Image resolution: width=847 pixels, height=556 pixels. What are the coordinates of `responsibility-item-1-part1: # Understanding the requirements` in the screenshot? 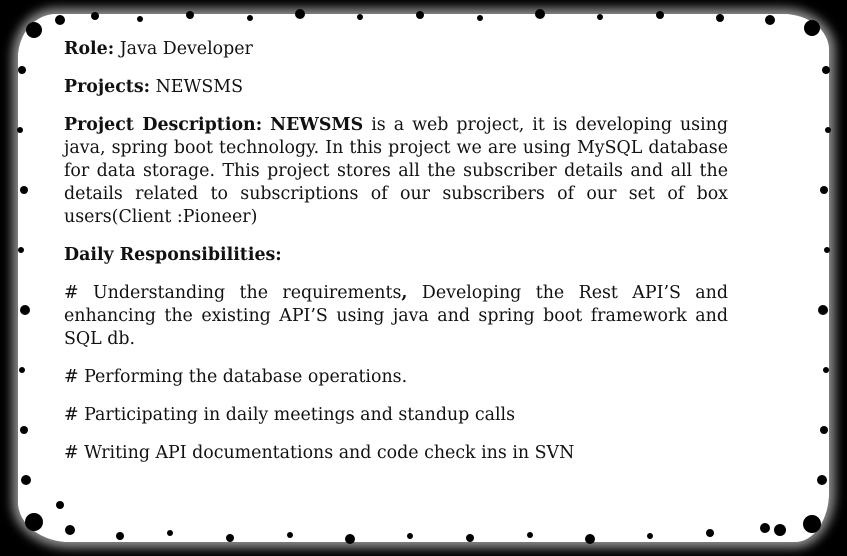 It's located at (233, 293).